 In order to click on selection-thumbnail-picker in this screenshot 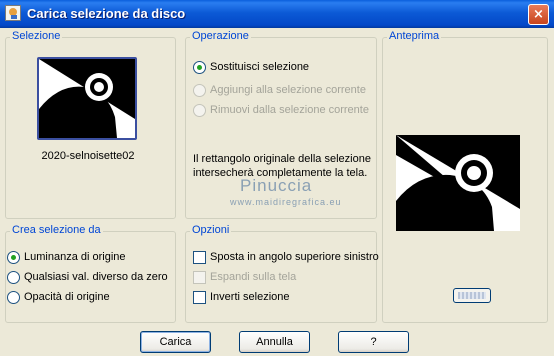, I will do `click(87, 98)`.